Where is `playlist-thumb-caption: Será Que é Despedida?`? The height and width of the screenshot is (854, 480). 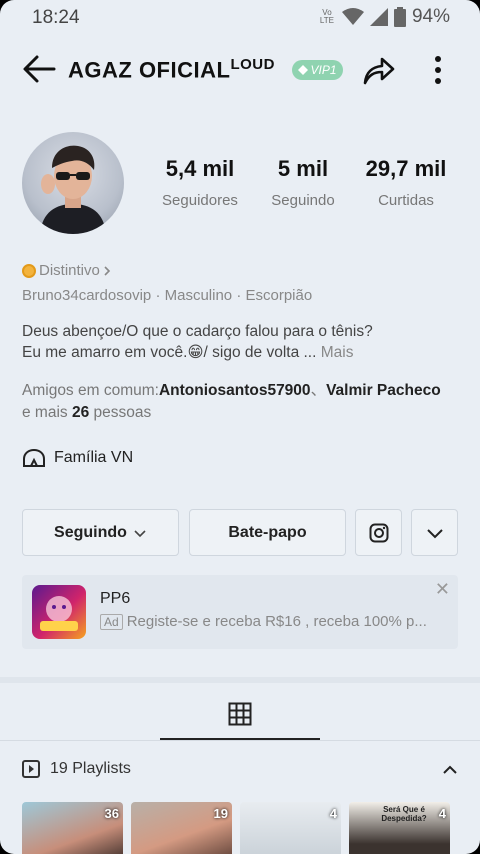 playlist-thumb-caption: Será Que é Despedida? is located at coordinates (404, 814).